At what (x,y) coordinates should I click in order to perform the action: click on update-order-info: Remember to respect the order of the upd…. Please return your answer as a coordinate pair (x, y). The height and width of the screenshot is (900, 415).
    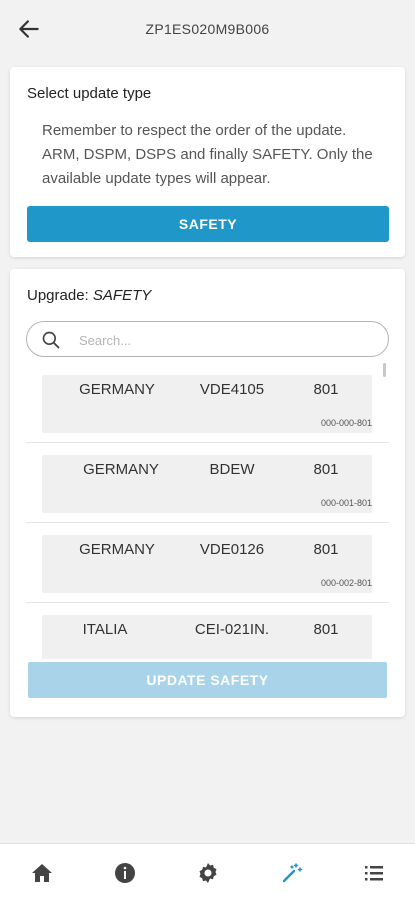
    Looking at the image, I should click on (207, 154).